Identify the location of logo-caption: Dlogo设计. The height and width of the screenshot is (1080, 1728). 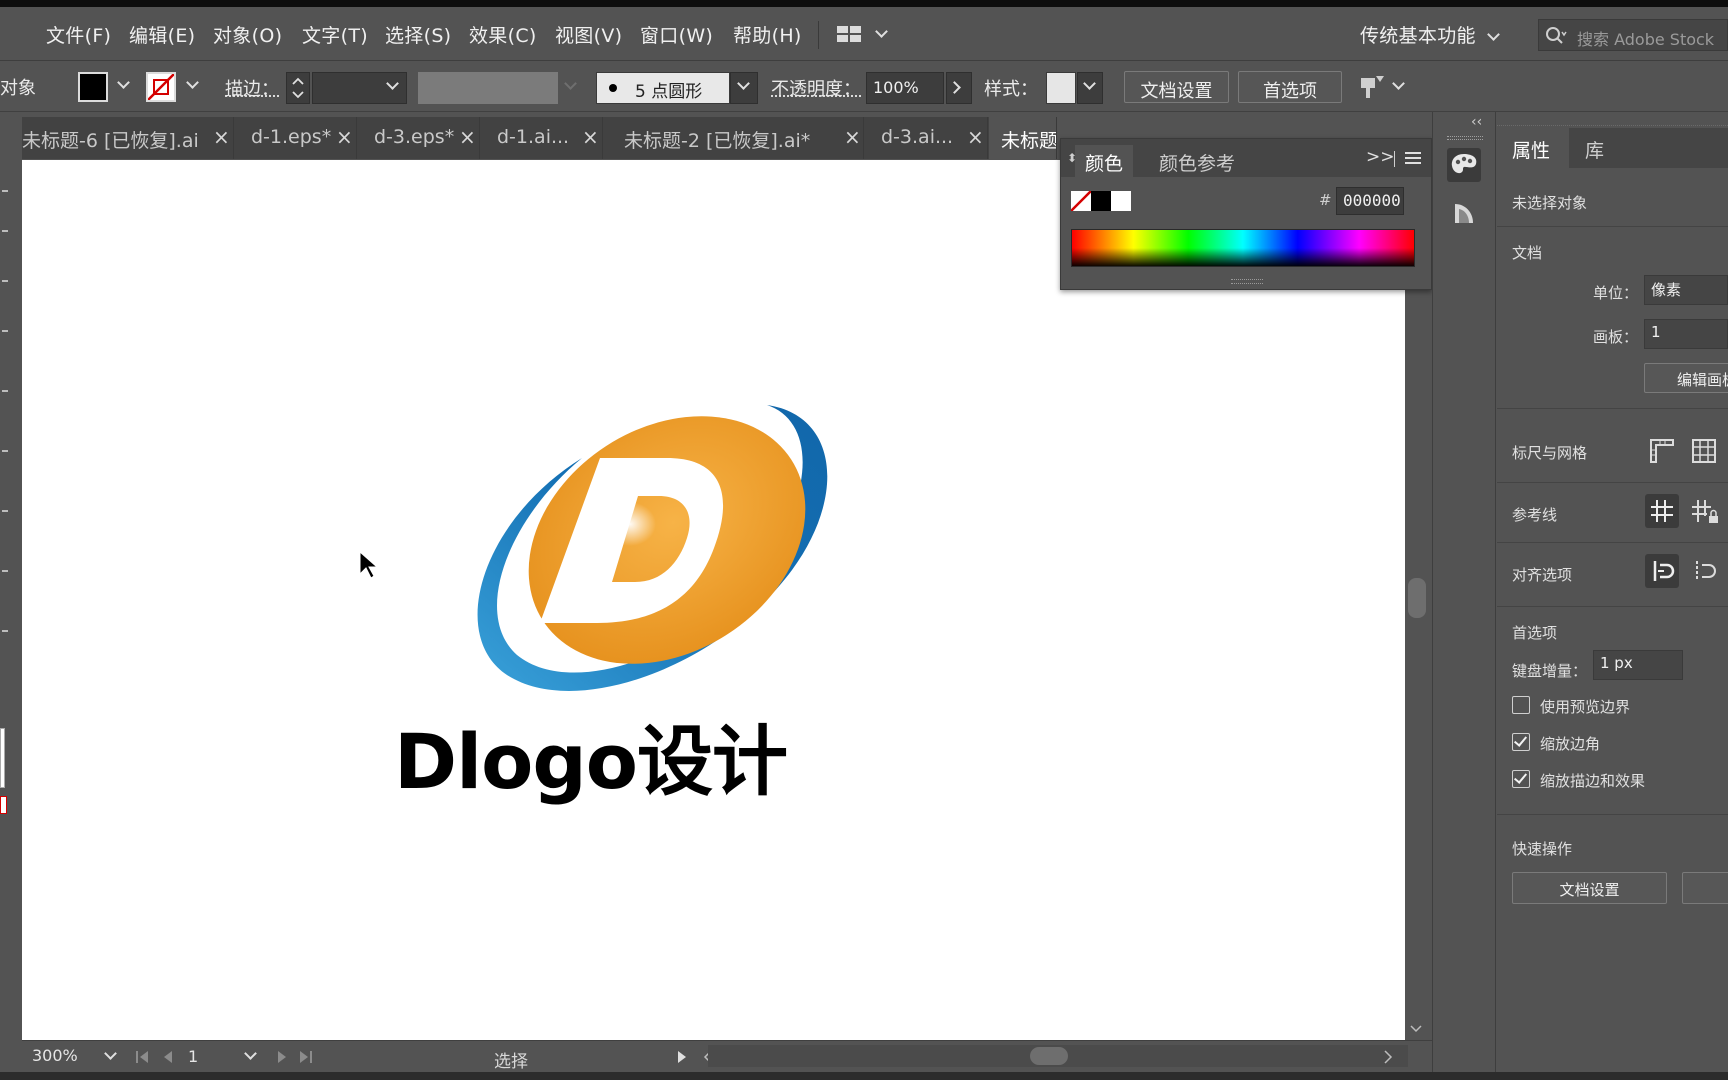
(590, 755).